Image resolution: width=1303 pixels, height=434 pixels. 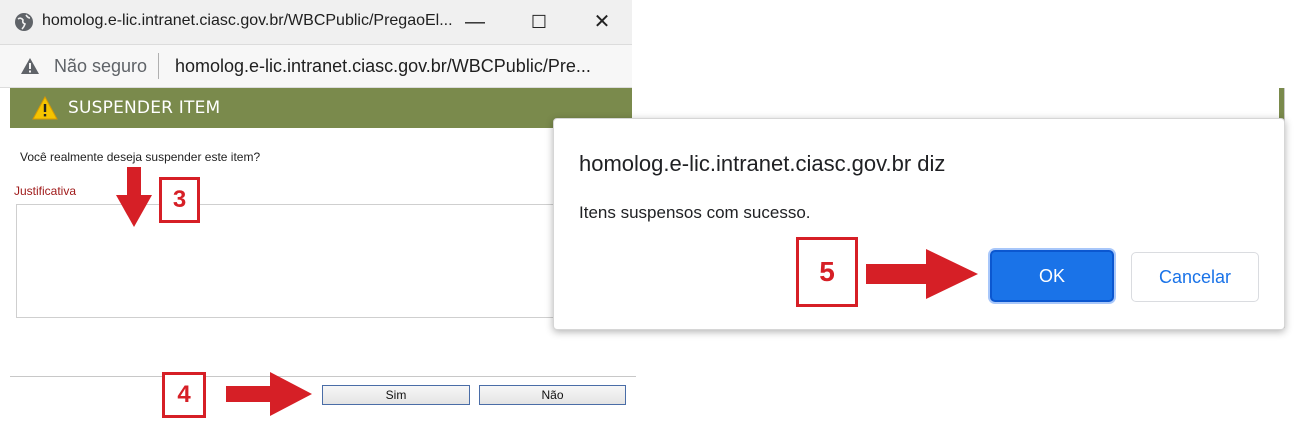 I want to click on address-separator, so click(x=158, y=66).